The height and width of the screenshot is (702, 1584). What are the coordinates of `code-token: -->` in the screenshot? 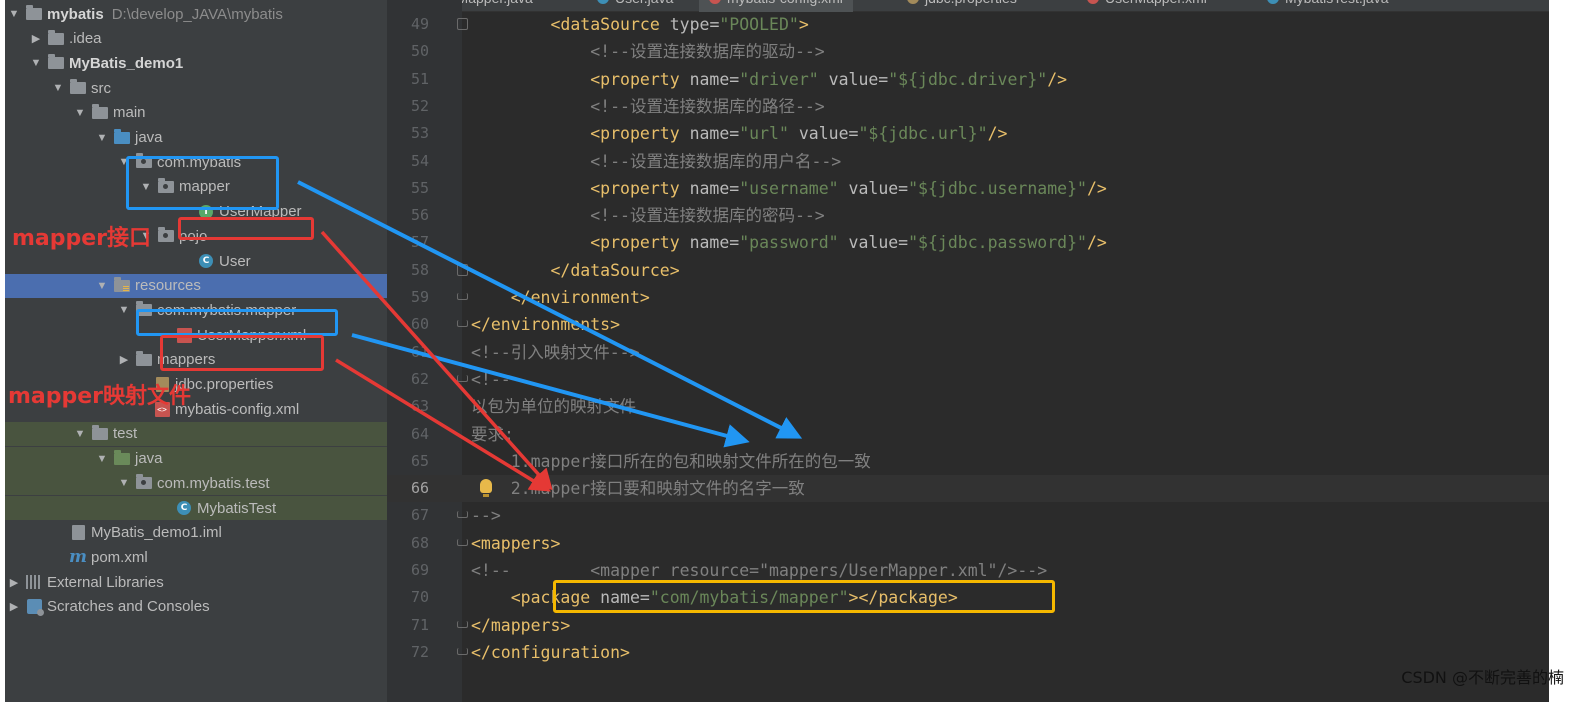 It's located at (486, 516).